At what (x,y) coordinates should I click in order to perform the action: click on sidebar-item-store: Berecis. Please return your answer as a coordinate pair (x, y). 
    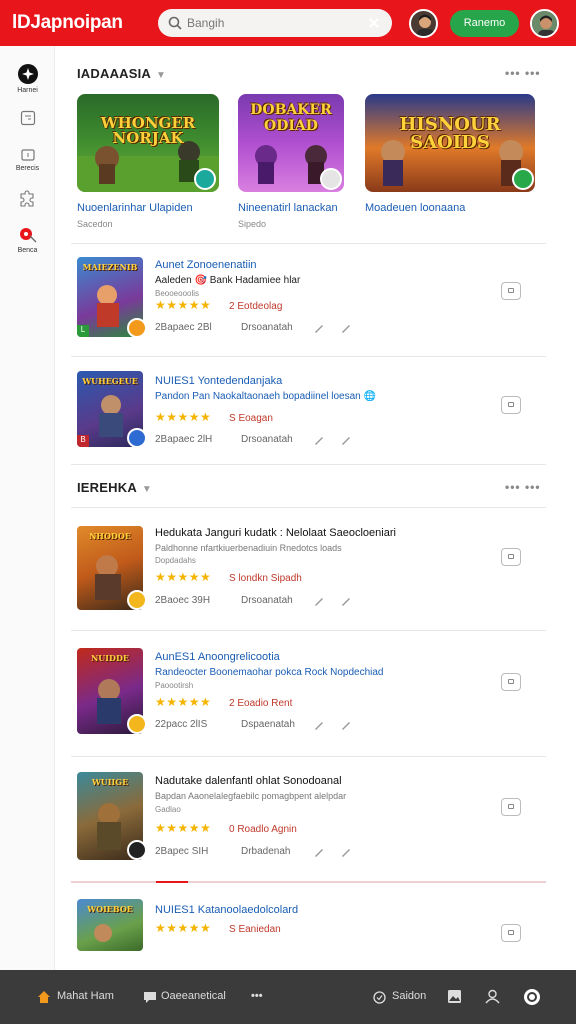
    Looking at the image, I should click on (27, 159).